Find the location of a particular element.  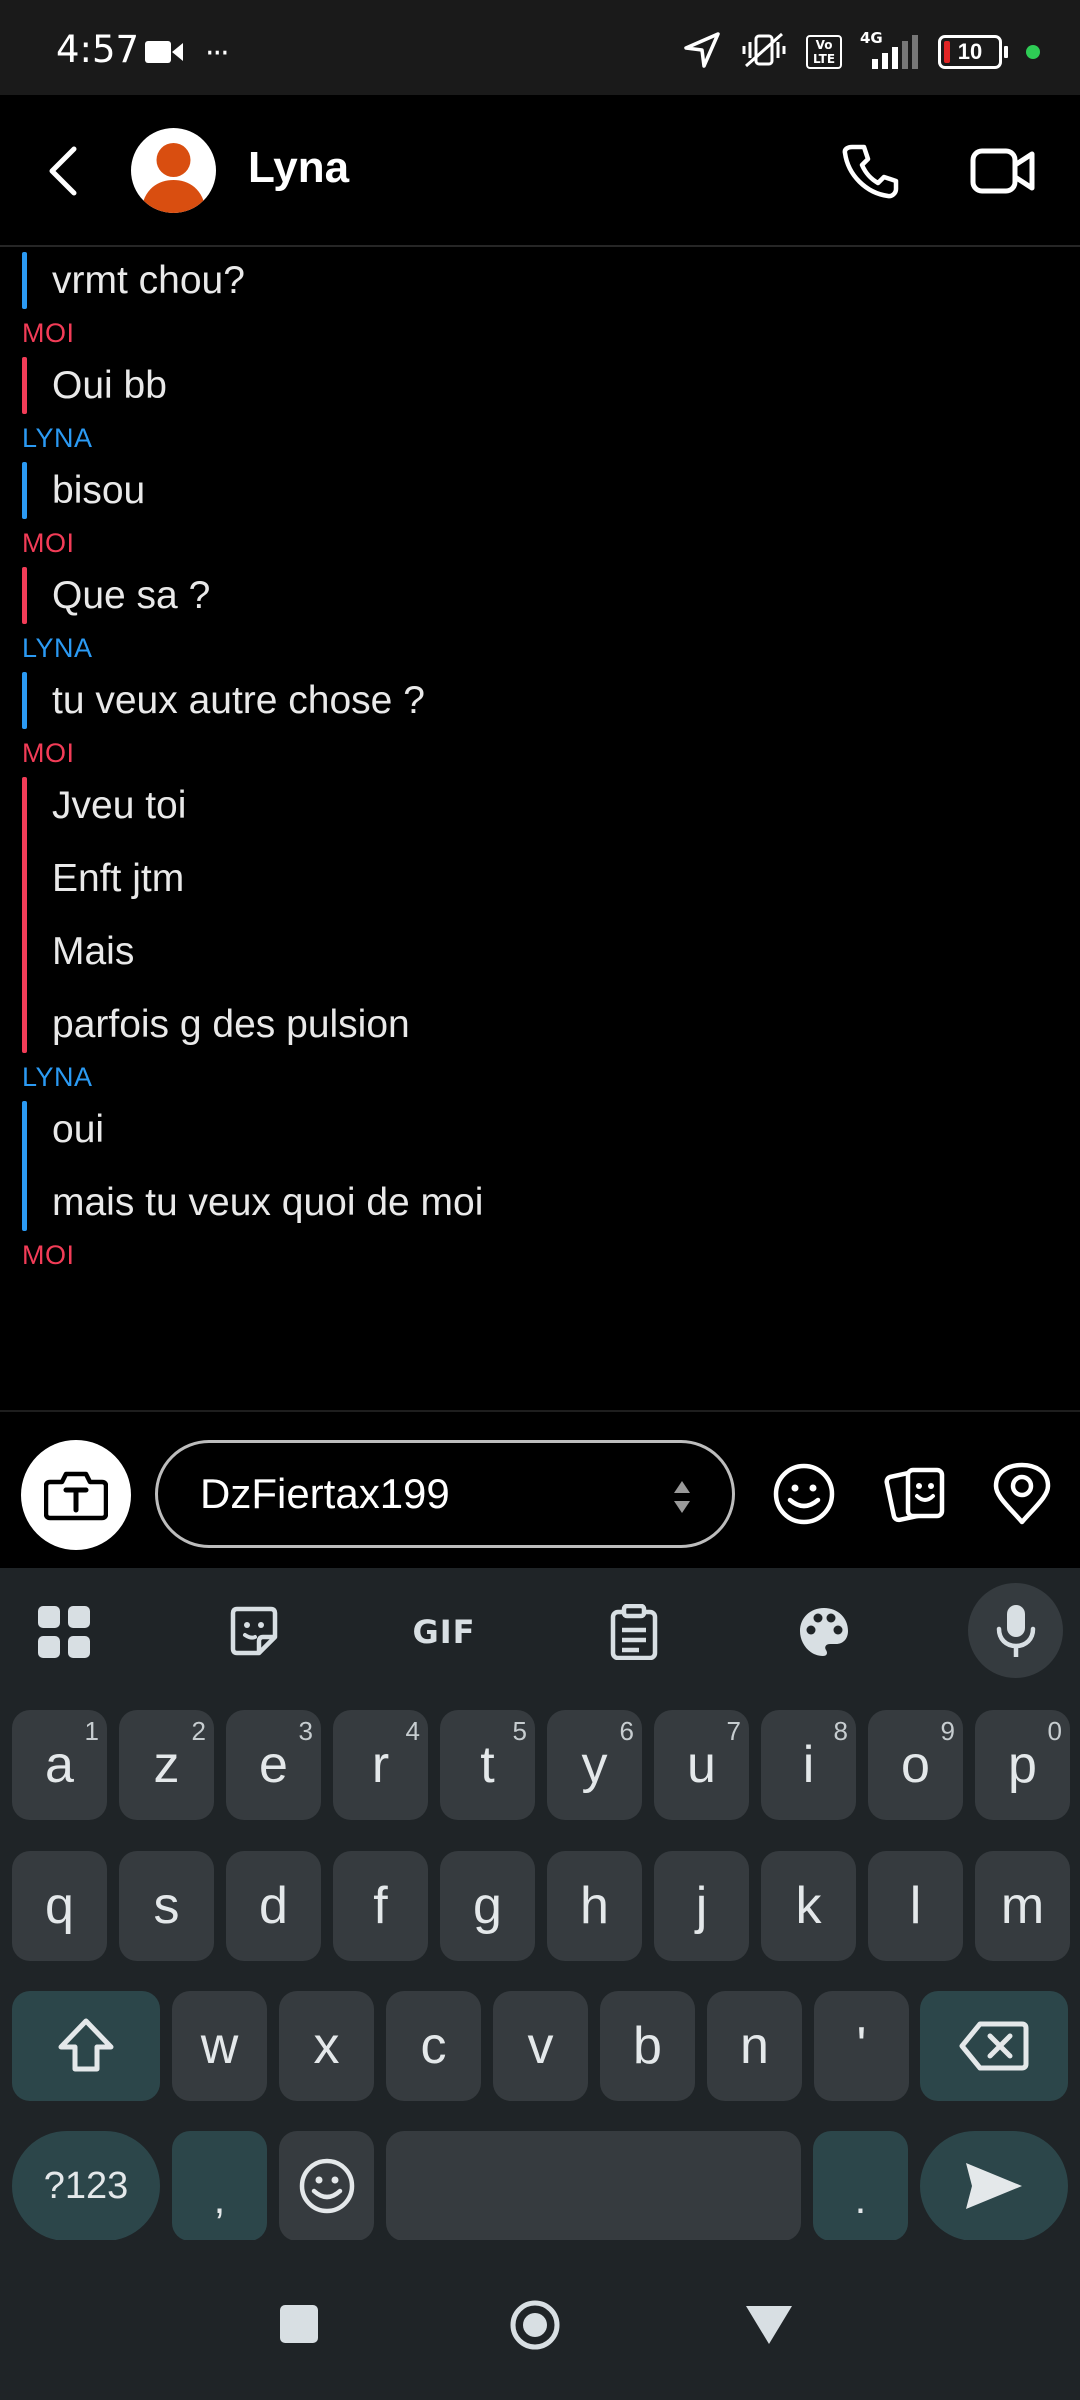

map-pin-icon is located at coordinates (1022, 1493).